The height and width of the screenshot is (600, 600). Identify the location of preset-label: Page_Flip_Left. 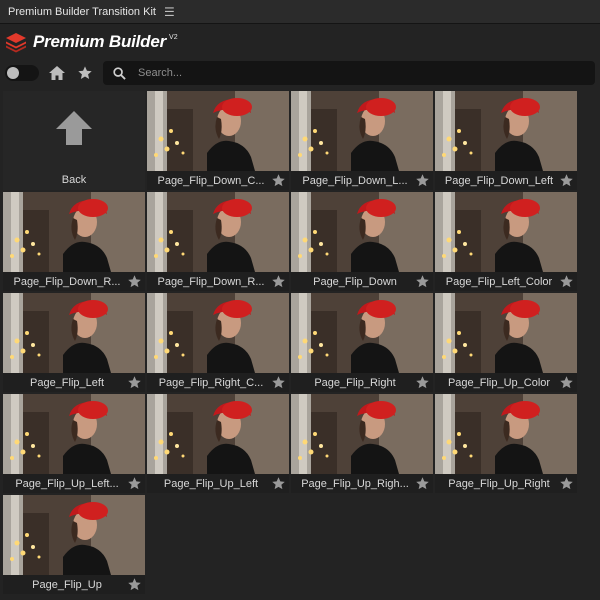
(67, 382).